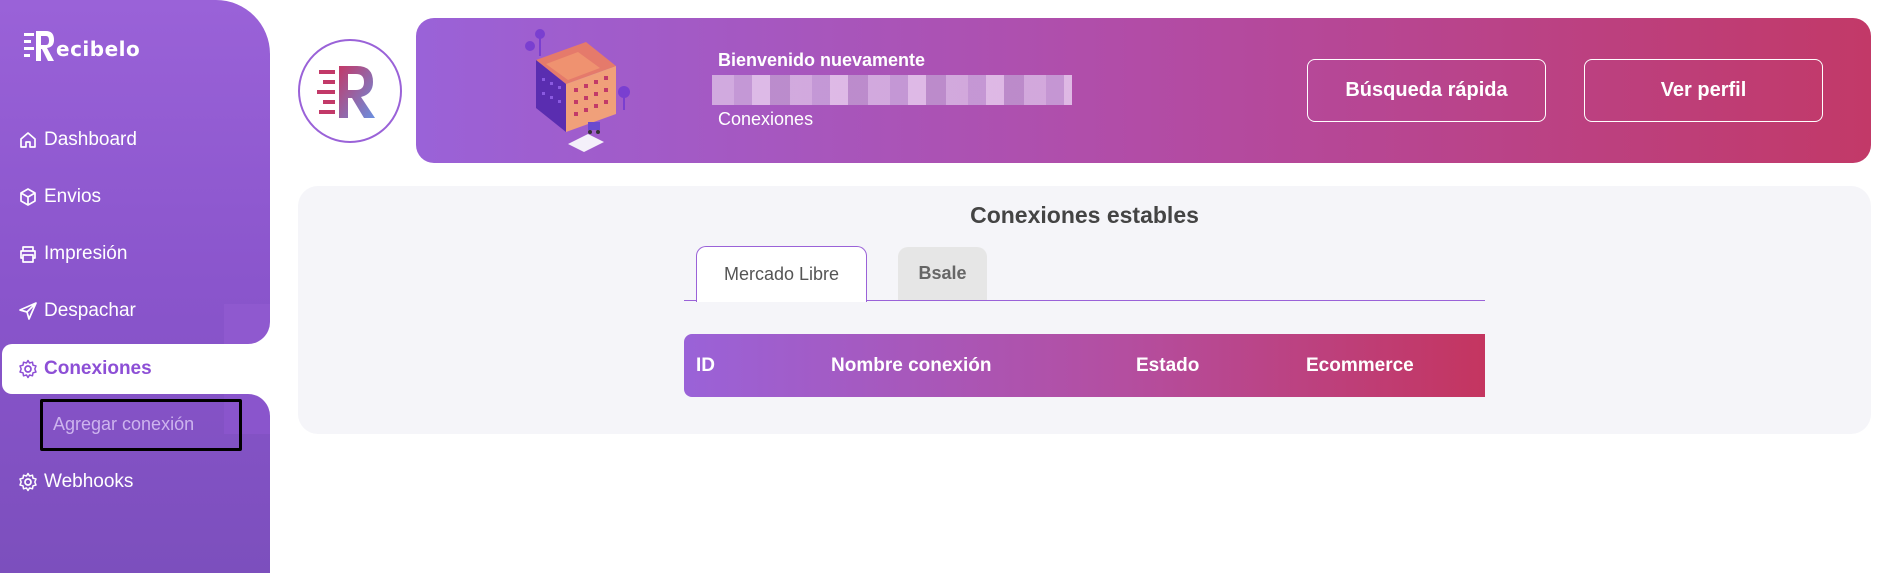  Describe the element at coordinates (28, 197) in the screenshot. I see `box-icon` at that location.